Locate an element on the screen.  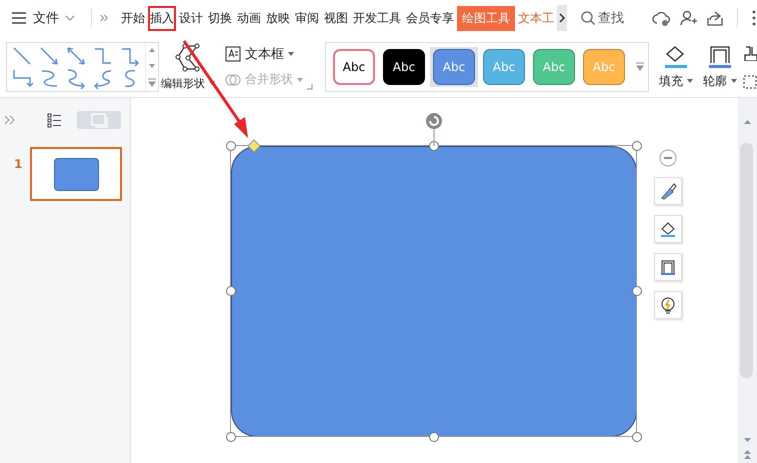
outline-button is located at coordinates (668, 267).